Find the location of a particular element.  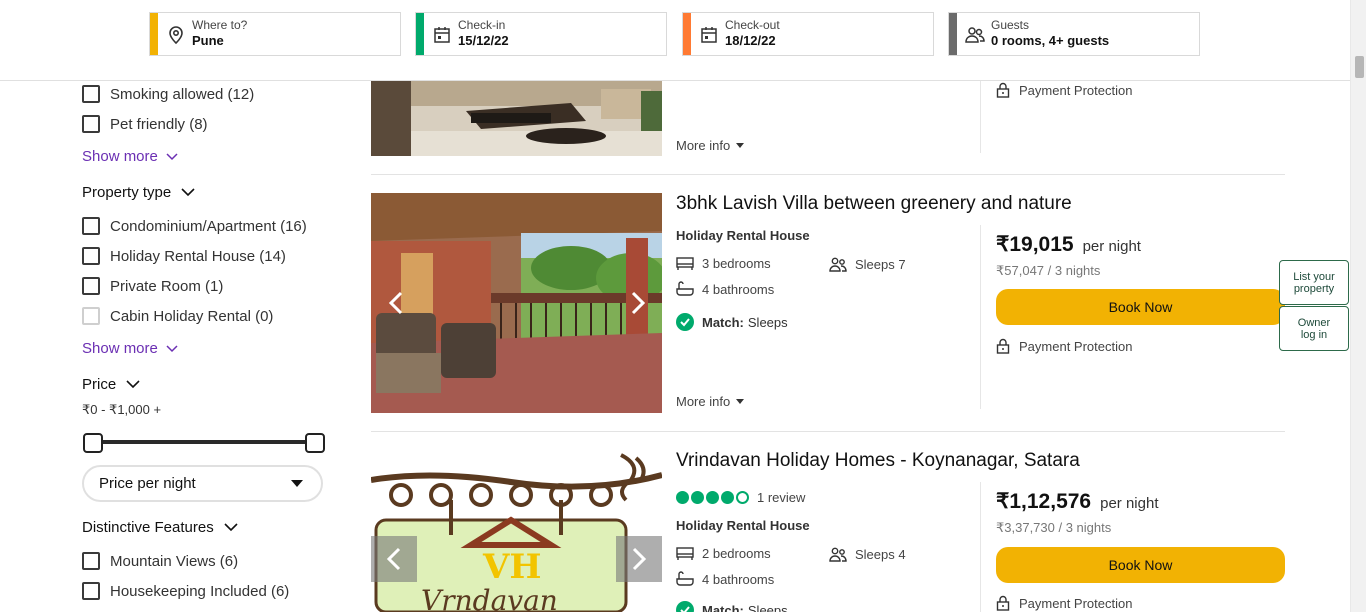

guests-field: Guests 0 rooms, 4+ guests is located at coordinates (1074, 34).